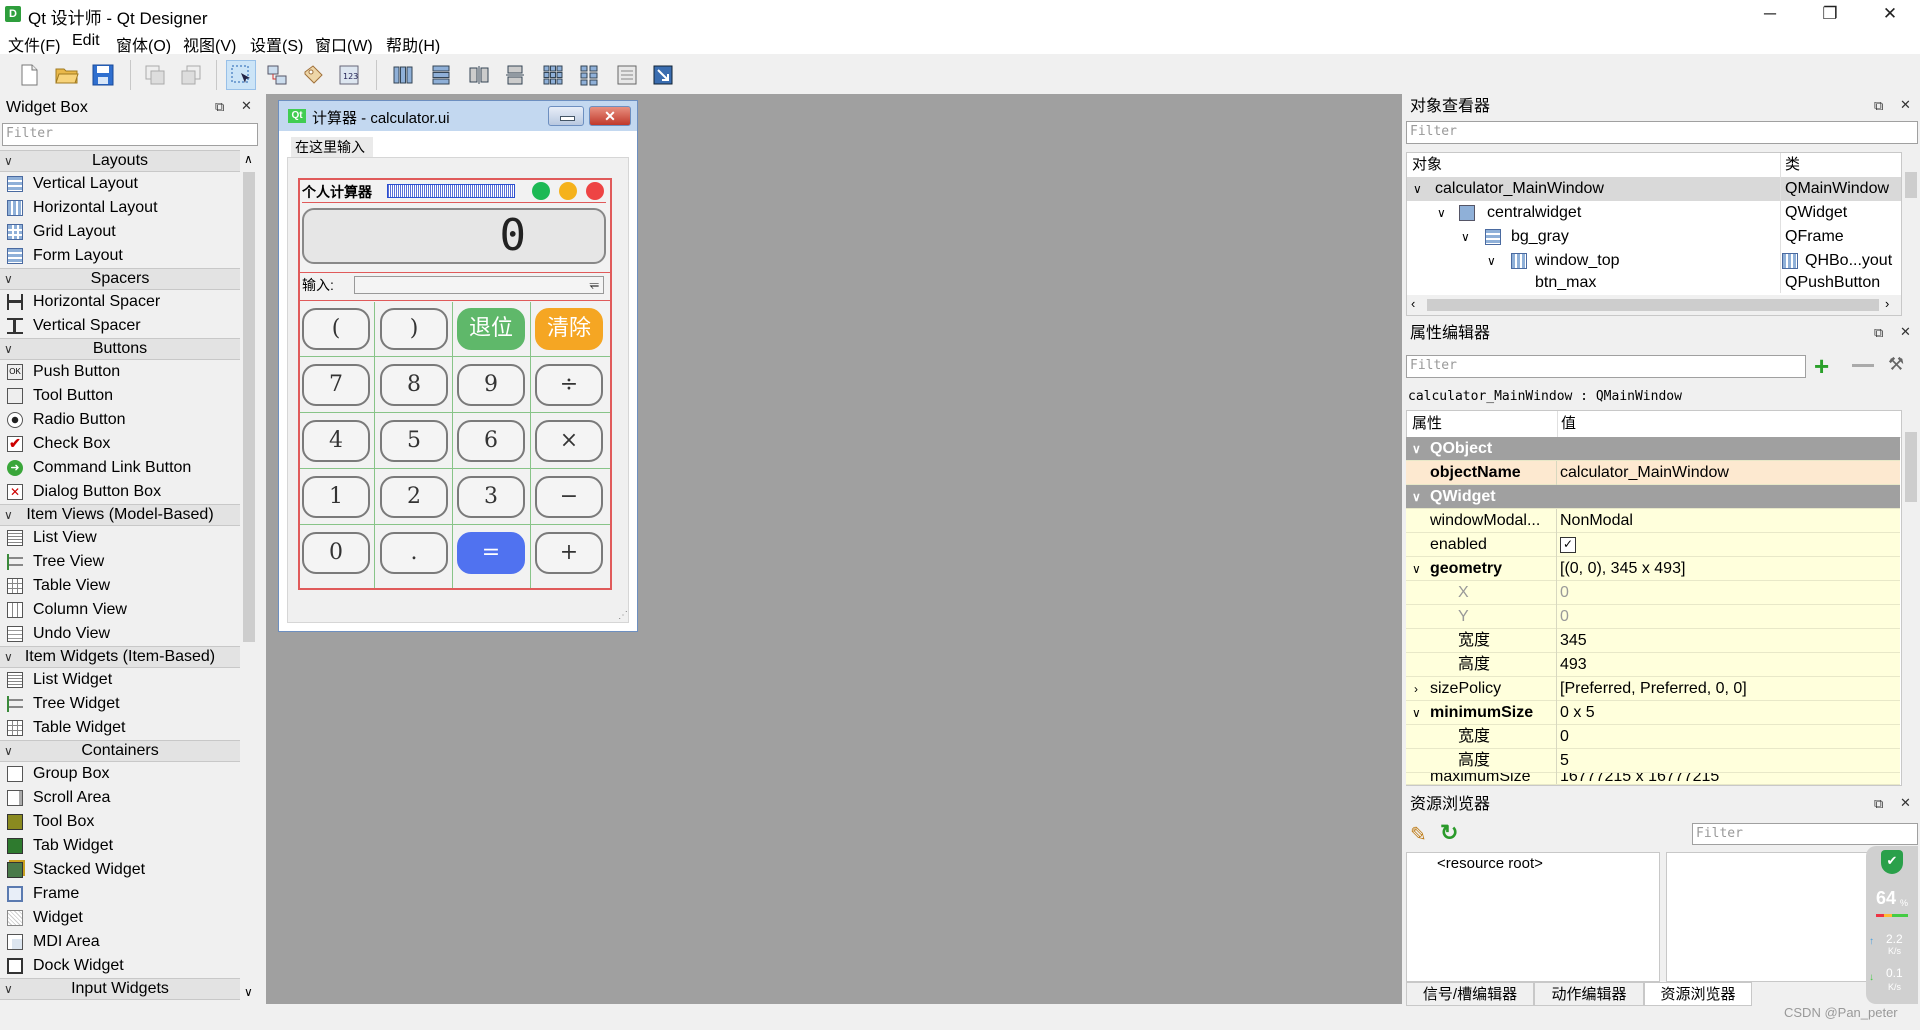  What do you see at coordinates (120, 538) in the screenshot?
I see `widget-list-view: List View` at bounding box center [120, 538].